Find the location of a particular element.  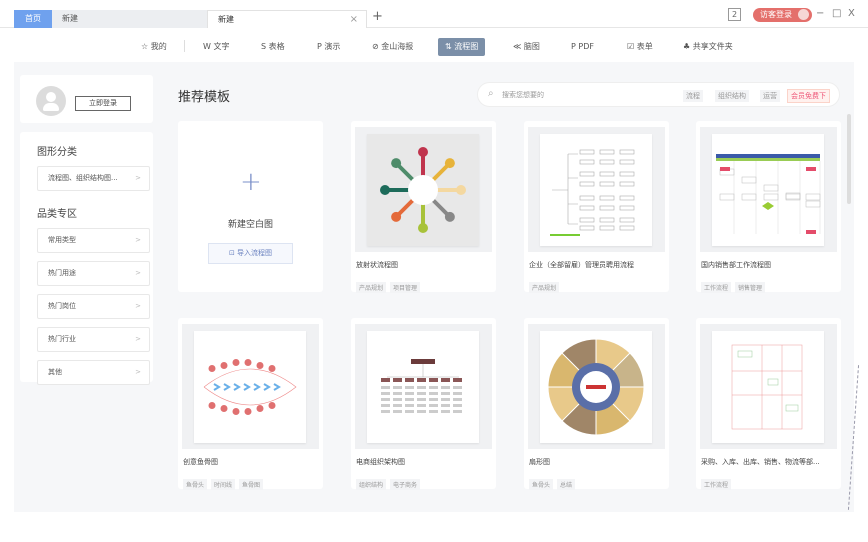

login-button: 立即登录 is located at coordinates (103, 103).